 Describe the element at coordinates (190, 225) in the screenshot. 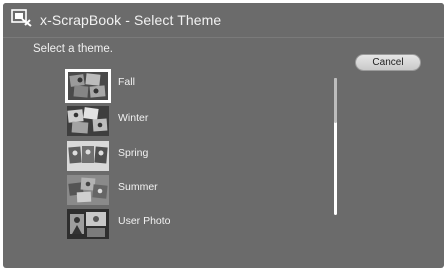

I see `theme-item-user-photo: User Photo` at that location.